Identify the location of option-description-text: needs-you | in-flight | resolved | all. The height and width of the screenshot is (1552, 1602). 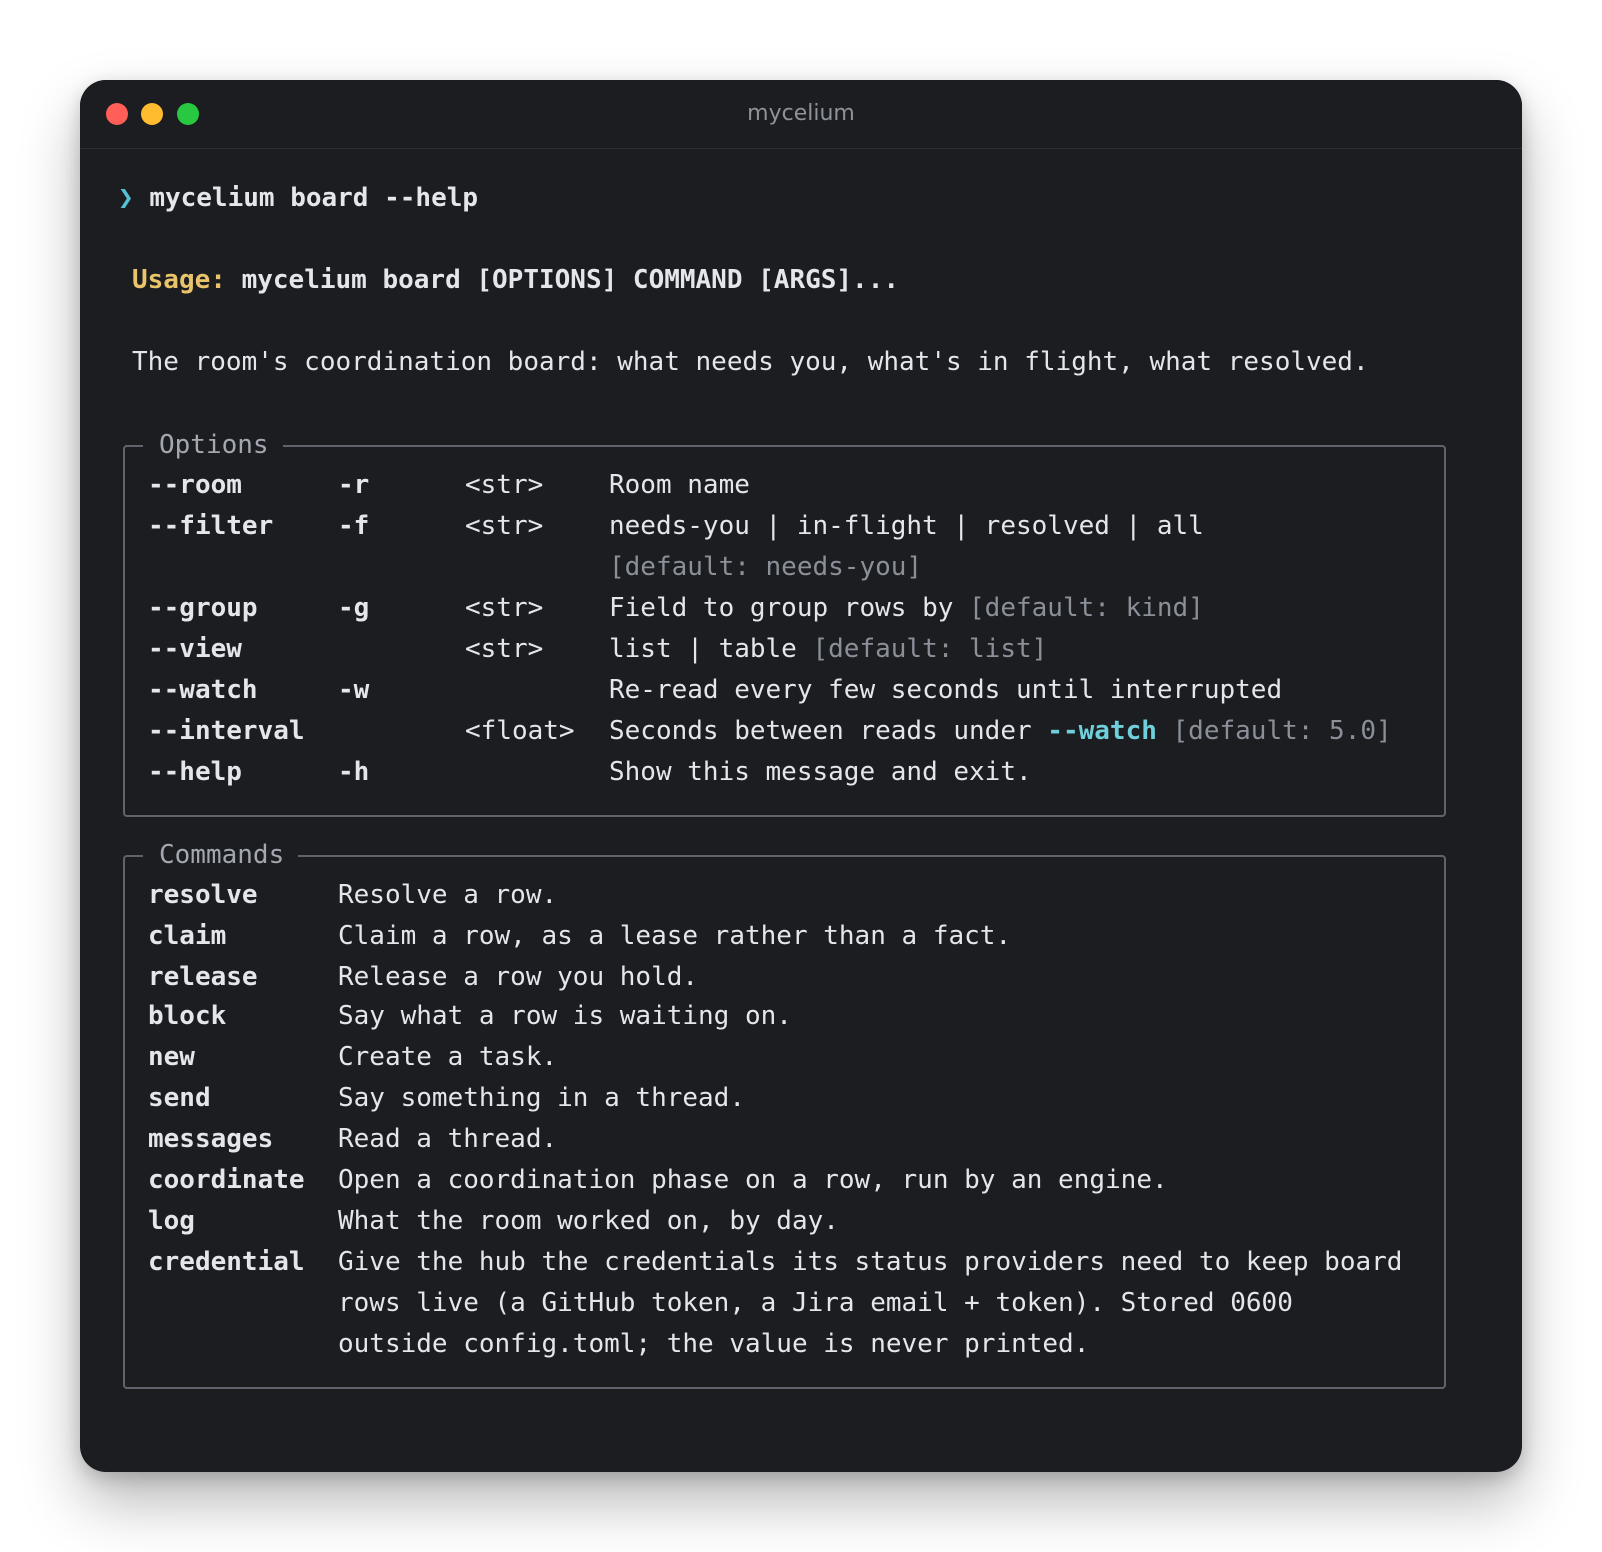
(906, 526).